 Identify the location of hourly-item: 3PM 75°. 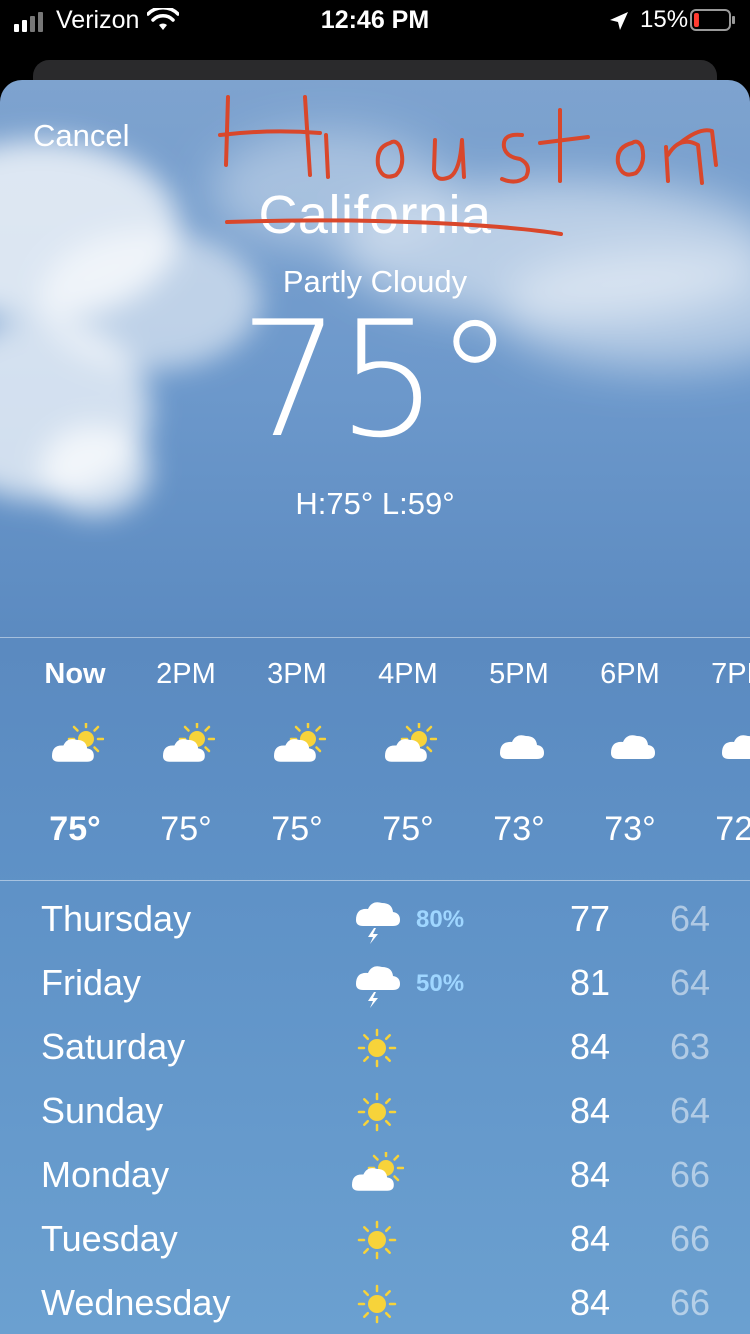
(317, 758).